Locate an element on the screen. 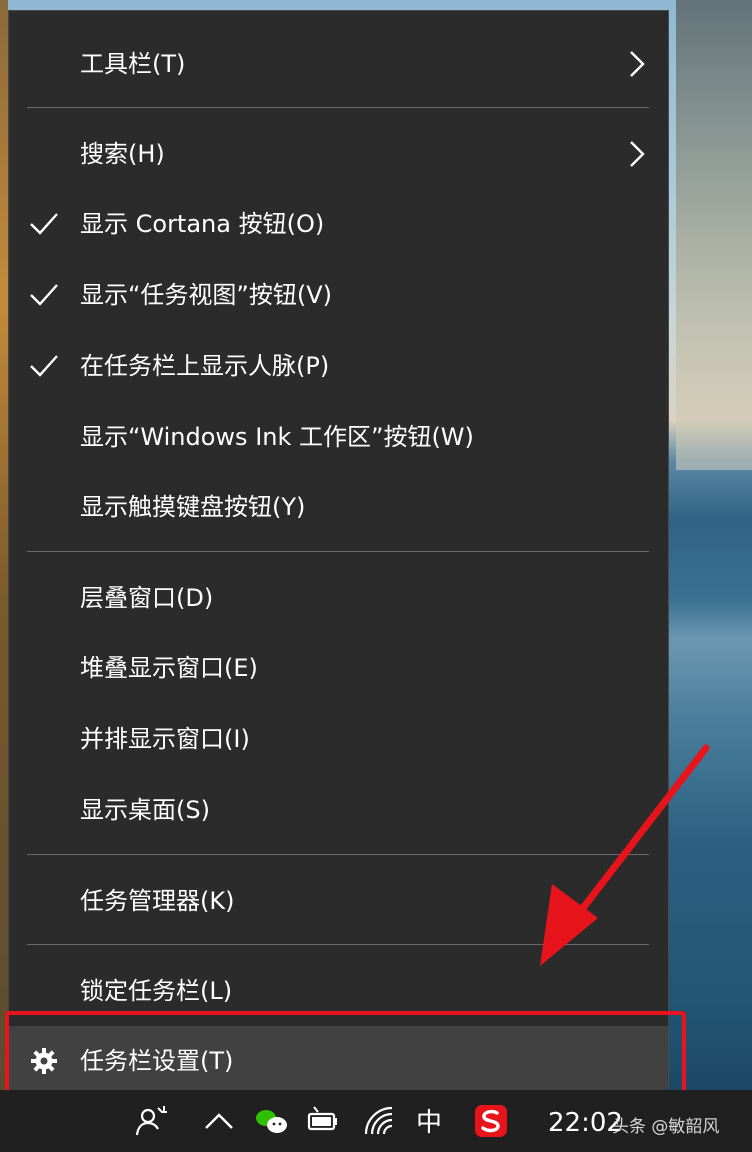 The width and height of the screenshot is (752, 1152). menu-item-label: 显示“Windows Ink 工作区”按钮(W) is located at coordinates (277, 437).